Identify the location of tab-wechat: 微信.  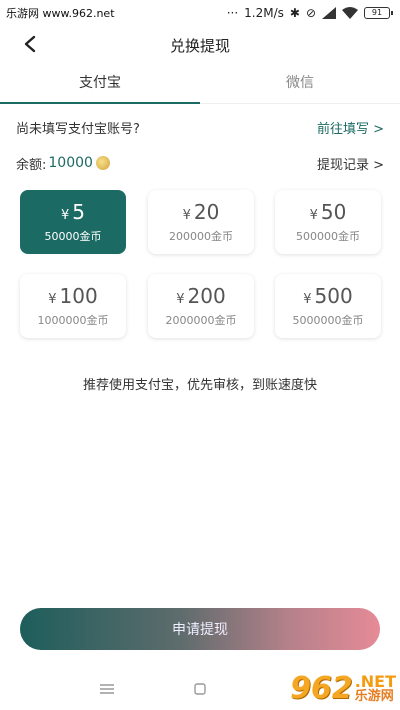
(300, 83).